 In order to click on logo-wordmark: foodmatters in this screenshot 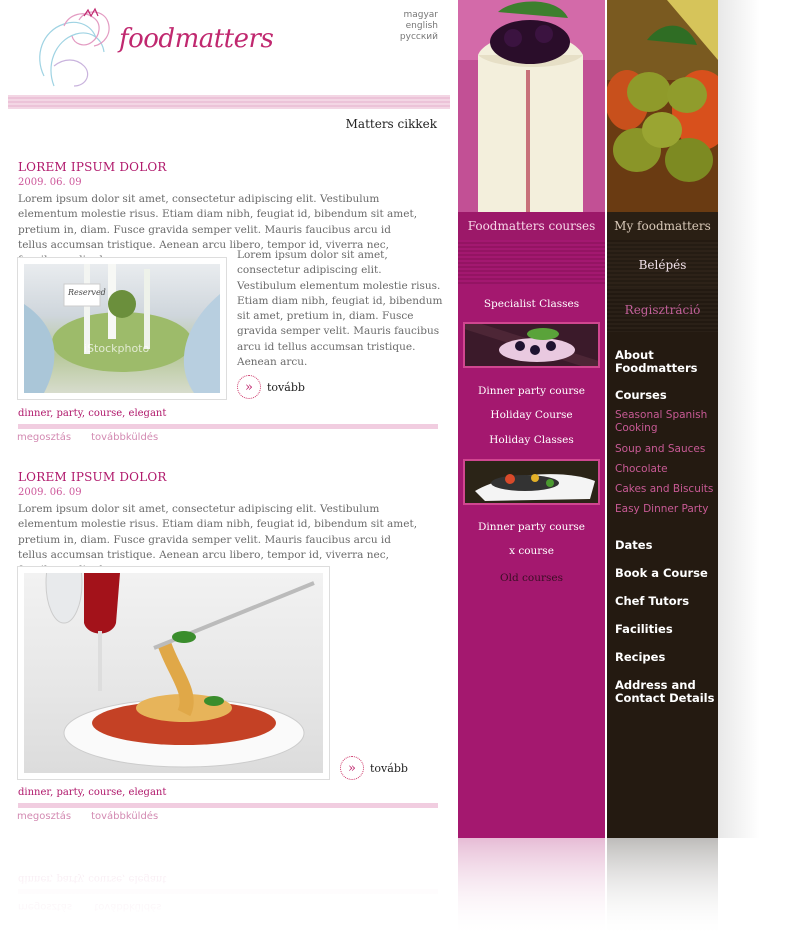, I will do `click(196, 39)`.